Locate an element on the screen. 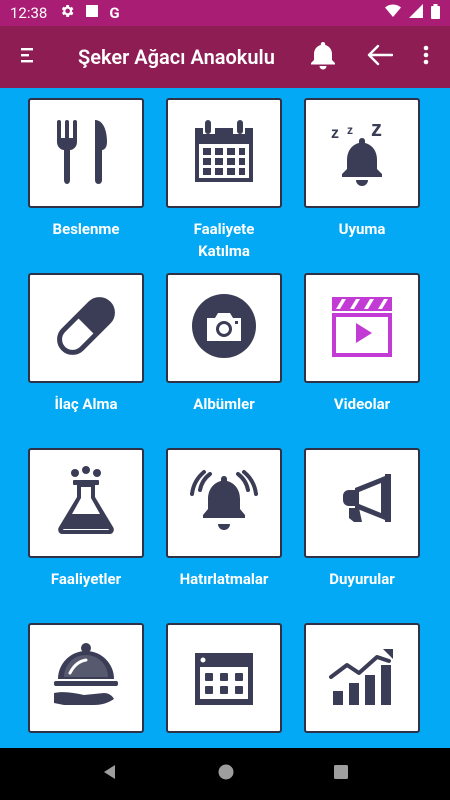 The width and height of the screenshot is (450, 800). menu-tile-uyuma: z z z Uyuma is located at coordinates (362, 169).